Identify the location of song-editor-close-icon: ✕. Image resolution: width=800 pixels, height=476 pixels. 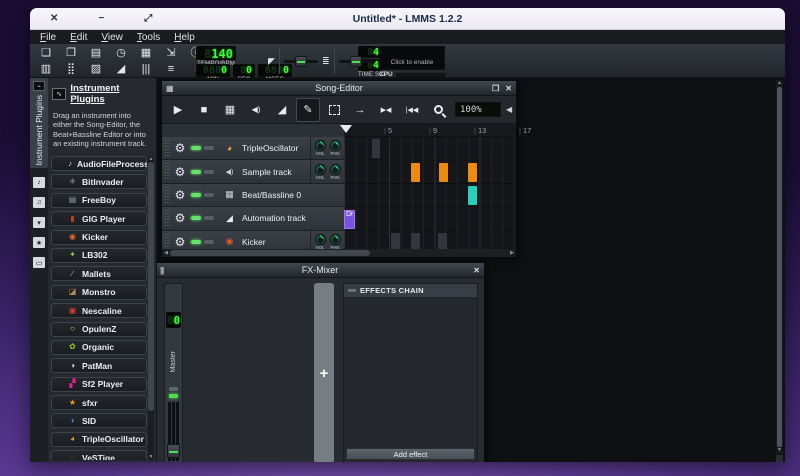
(508, 88).